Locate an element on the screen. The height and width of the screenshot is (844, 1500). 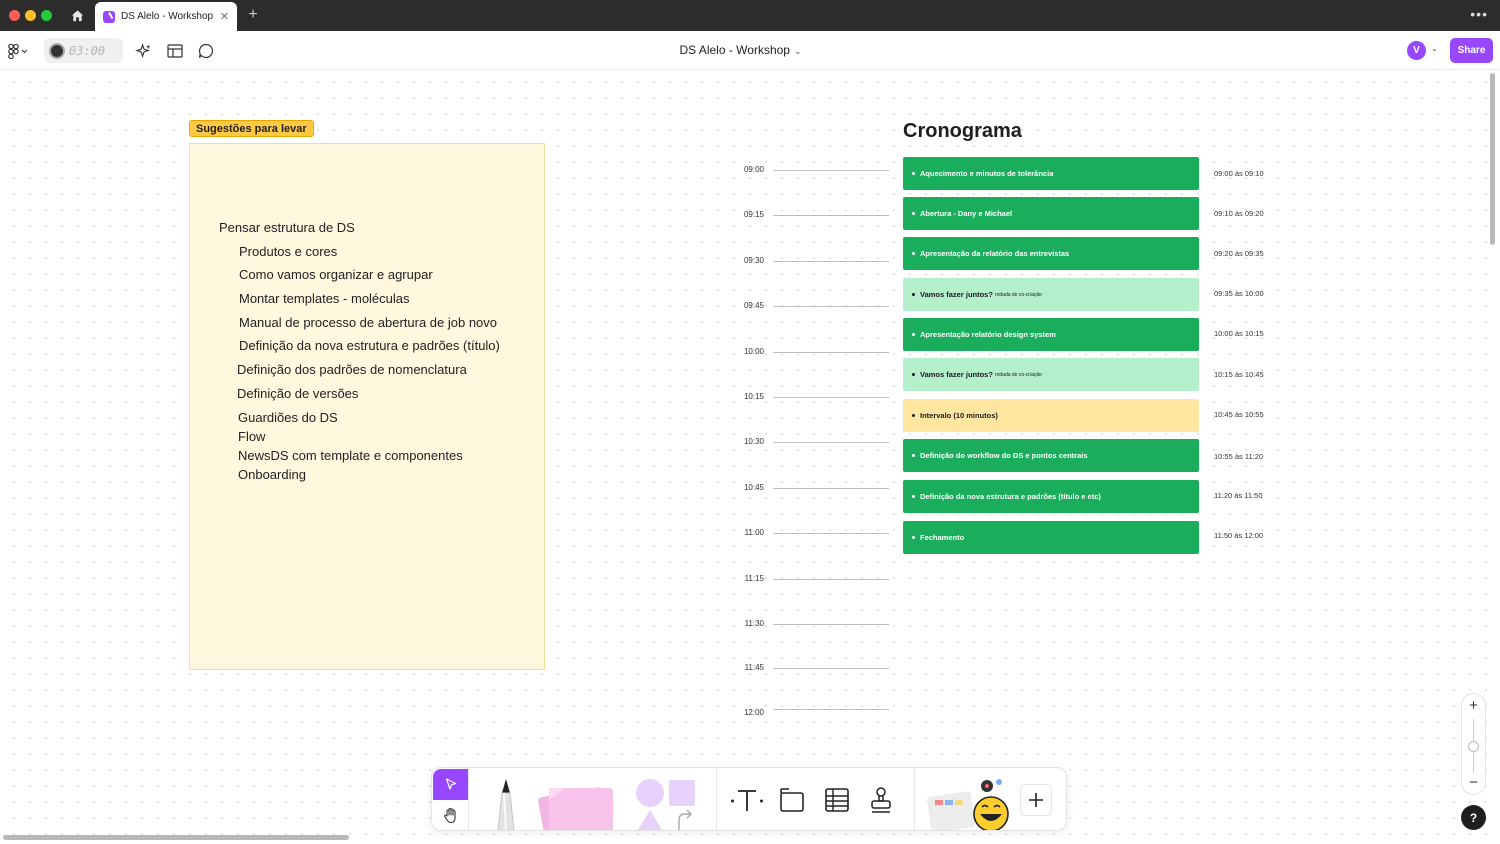
stickers-emoji-icon is located at coordinates (968, 804).